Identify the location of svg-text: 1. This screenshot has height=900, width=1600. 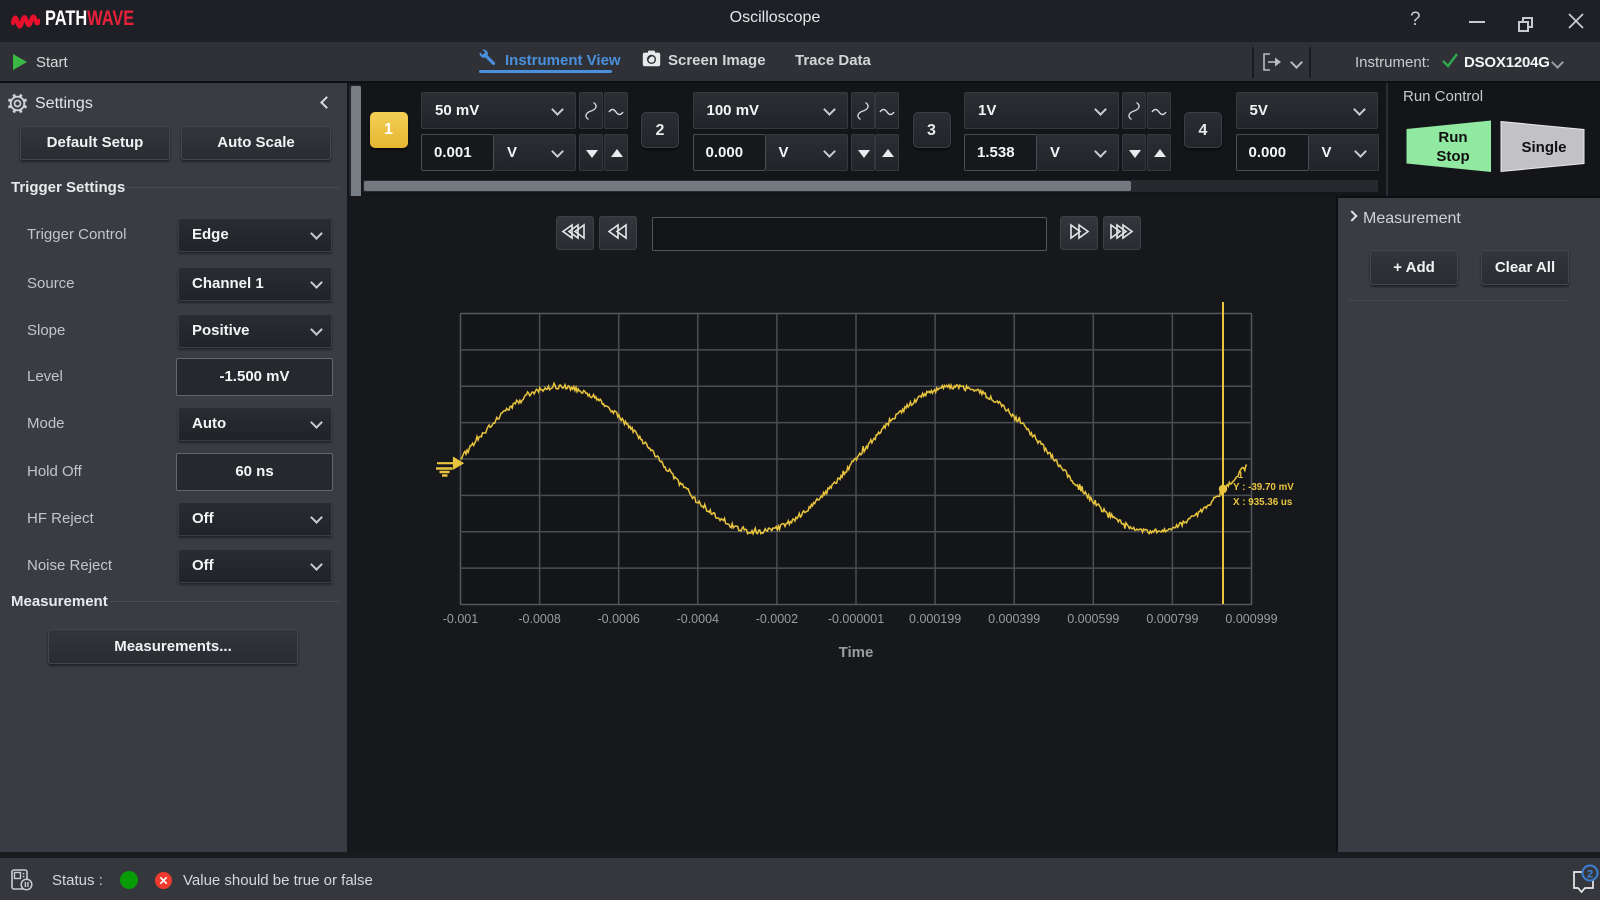
(1240, 475).